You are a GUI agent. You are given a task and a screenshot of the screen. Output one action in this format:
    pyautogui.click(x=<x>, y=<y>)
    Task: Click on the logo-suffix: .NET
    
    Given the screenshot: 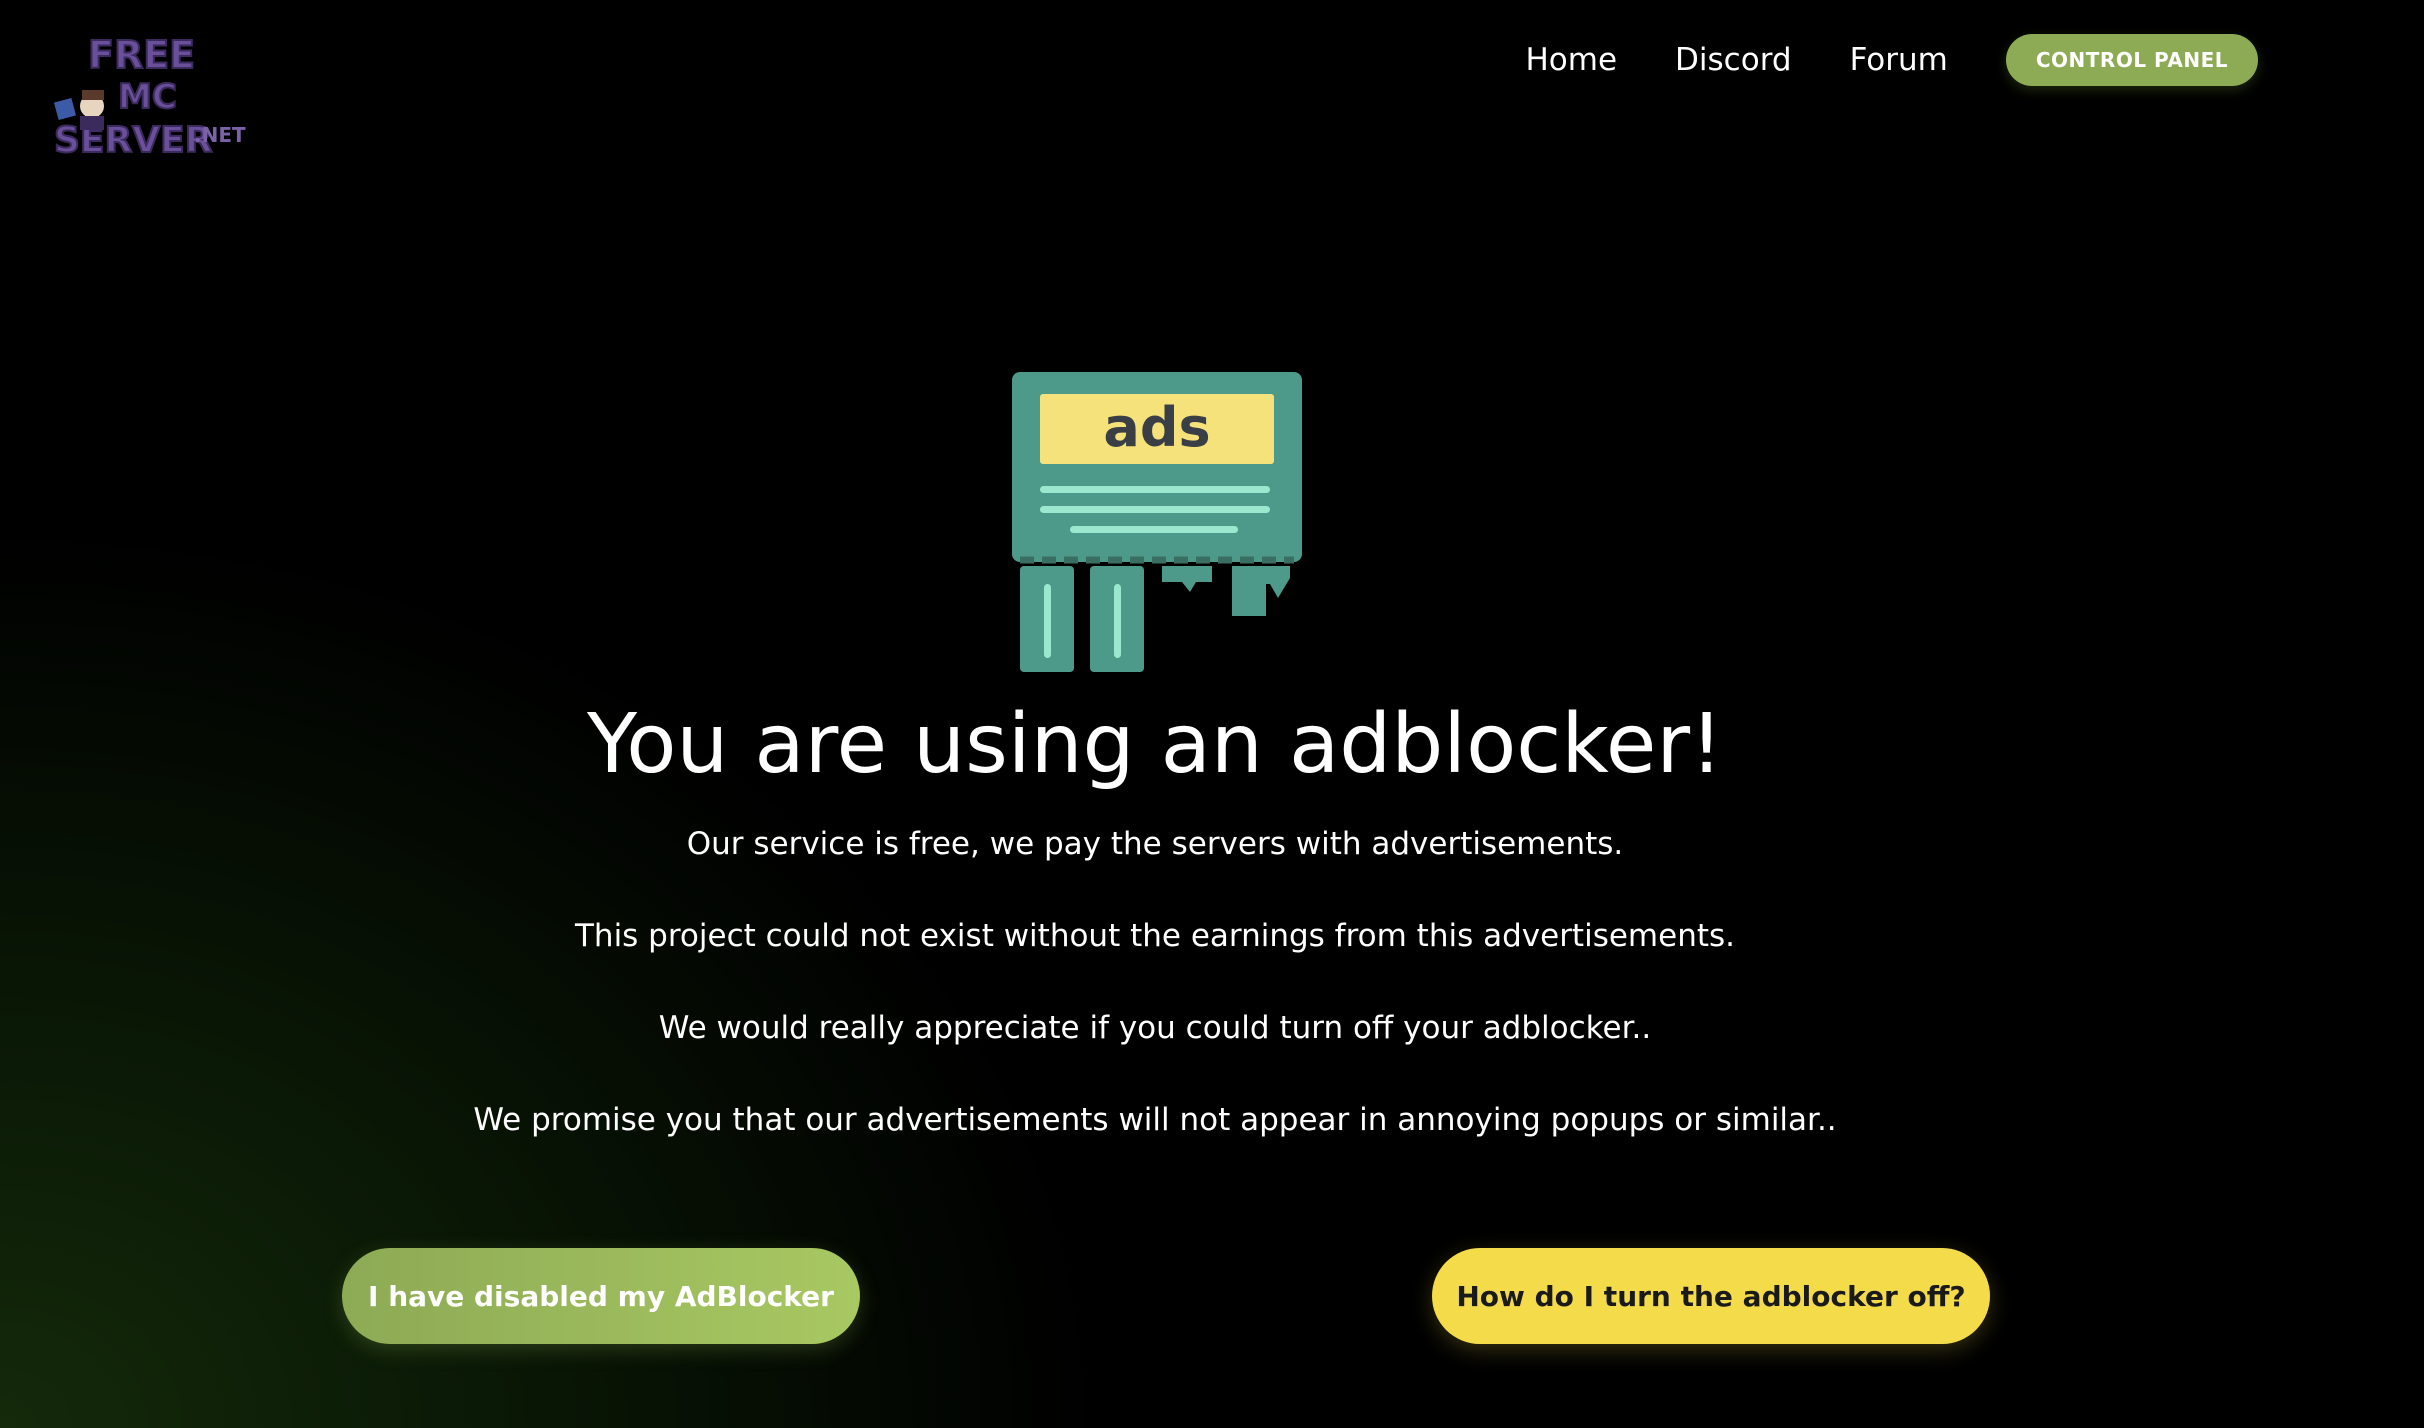 What is the action you would take?
    pyautogui.click(x=220, y=135)
    